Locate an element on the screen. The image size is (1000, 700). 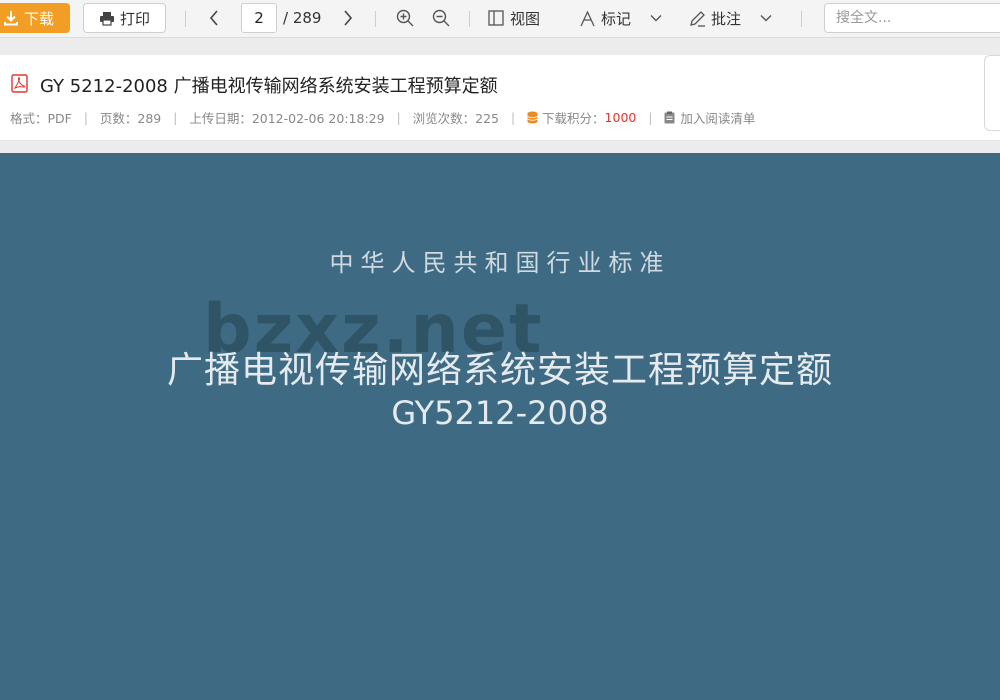
printer-icon is located at coordinates (106, 18).